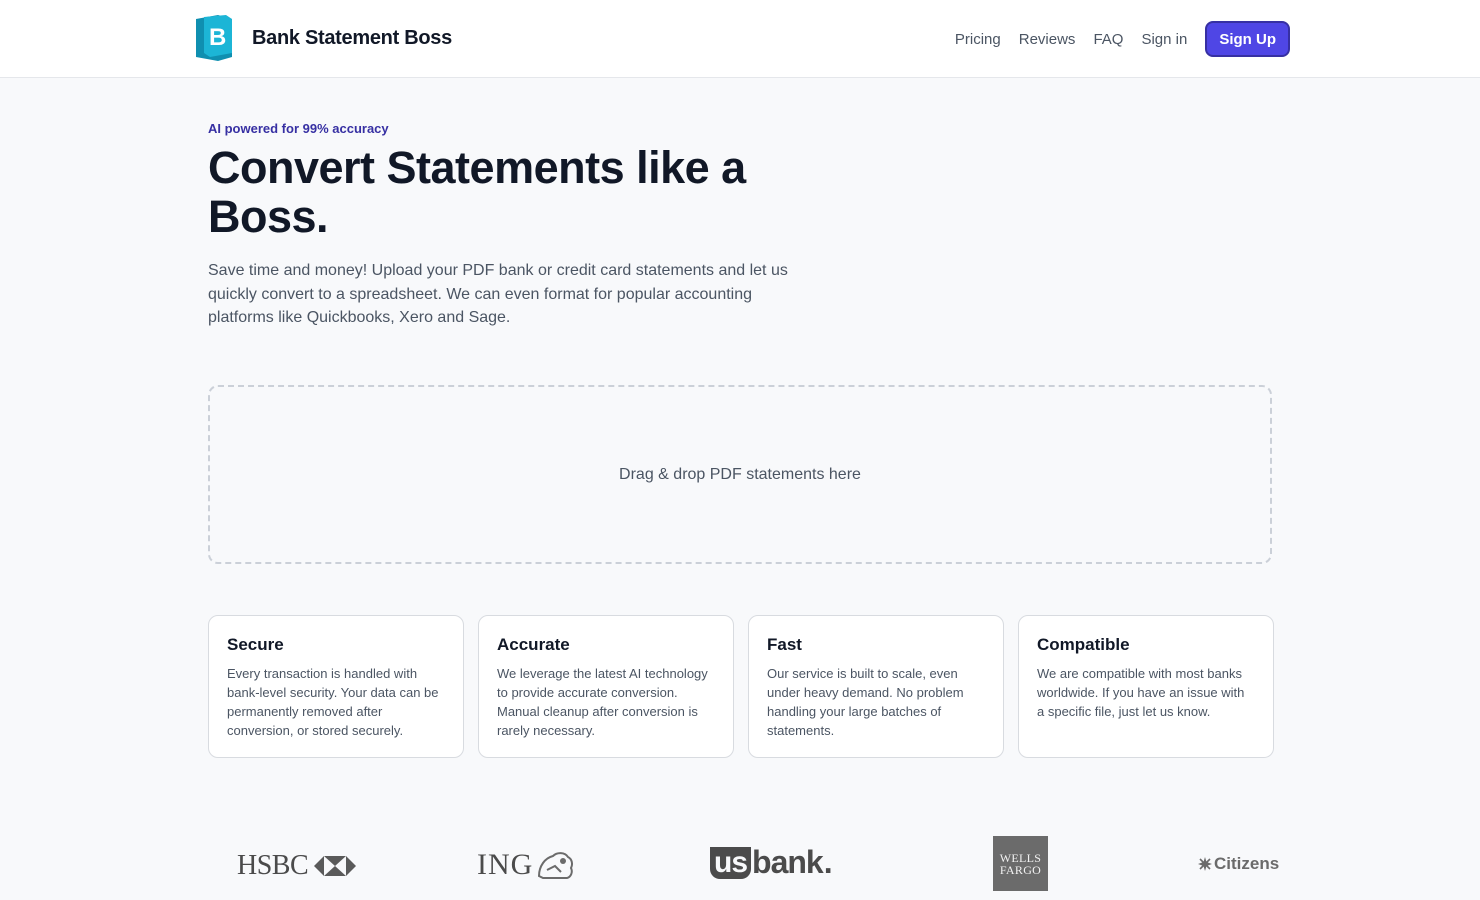 The height and width of the screenshot is (900, 1480). I want to click on citizens-star-icon, so click(1205, 864).